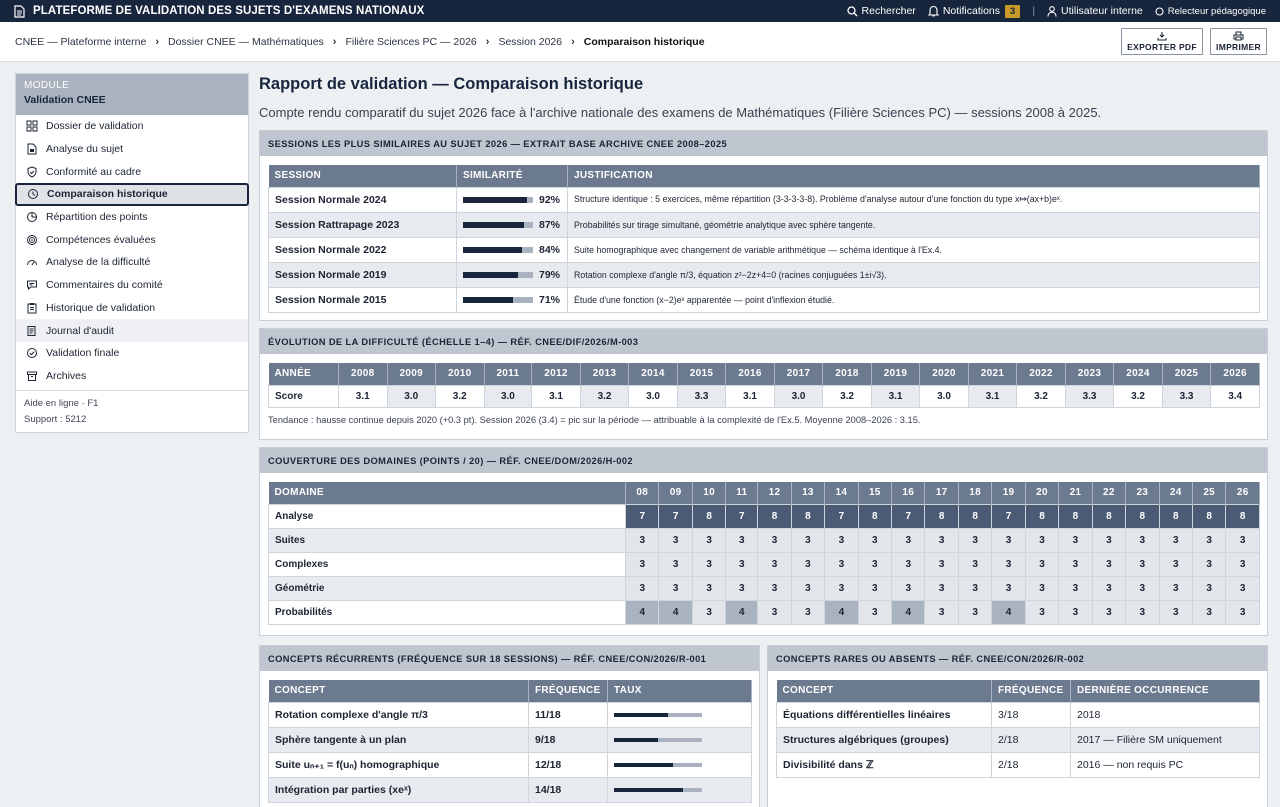  I want to click on year-header: 2009, so click(411, 374).